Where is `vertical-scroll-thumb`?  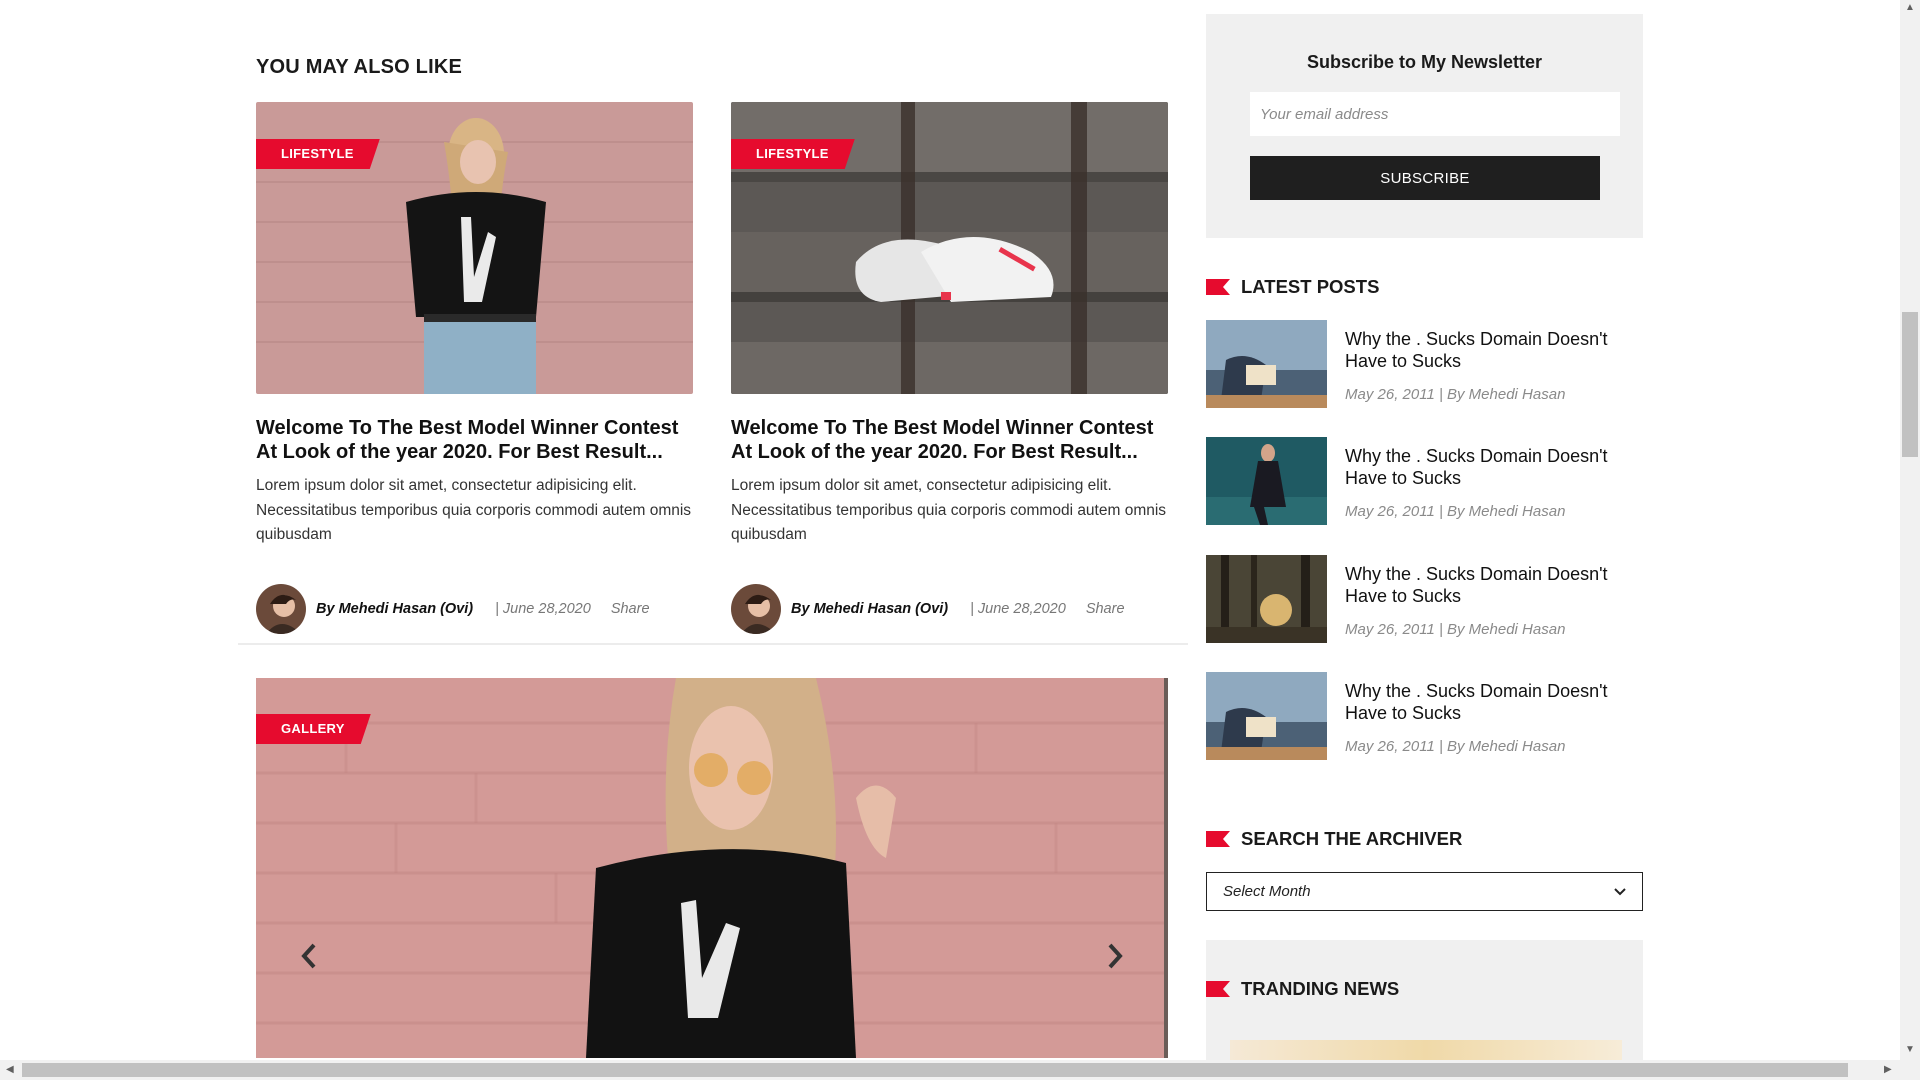 vertical-scroll-thumb is located at coordinates (1910, 384).